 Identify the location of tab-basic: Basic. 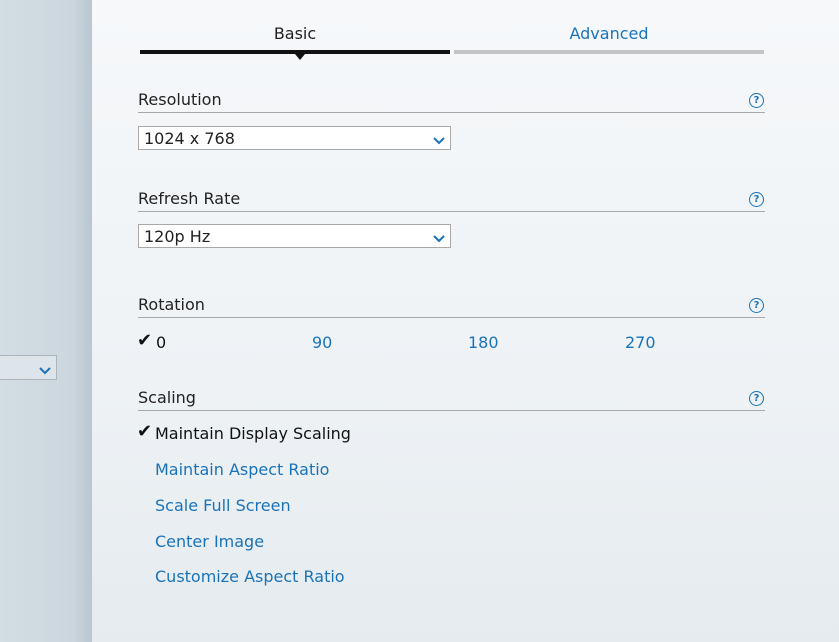
(295, 35).